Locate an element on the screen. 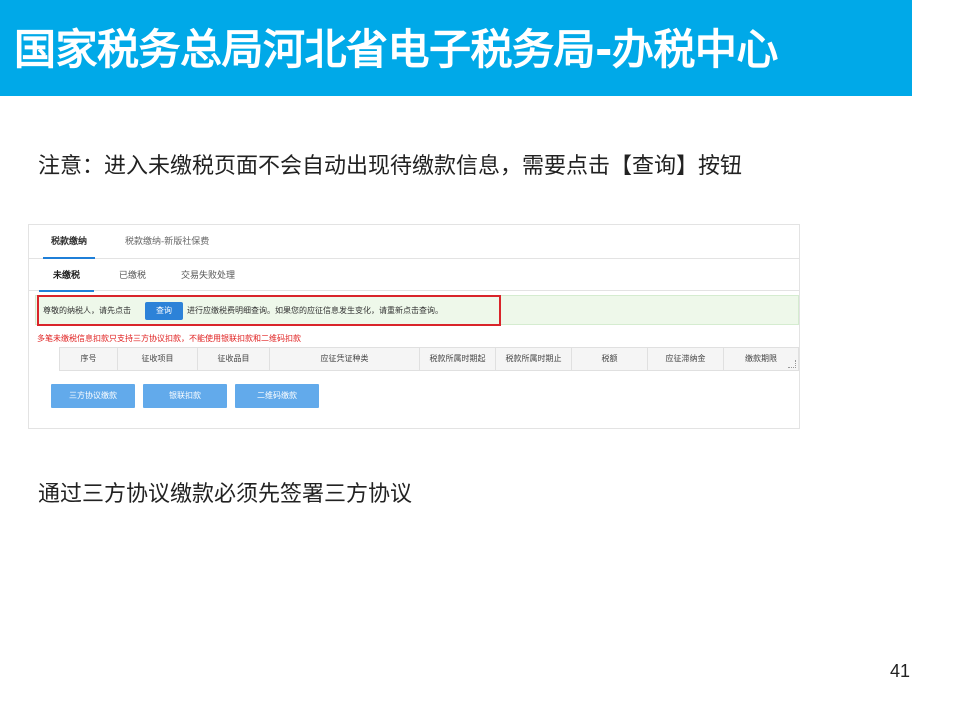 Image resolution: width=960 pixels, height=720 pixels. tab-tax-payment: 税款缴纳 is located at coordinates (69, 247).